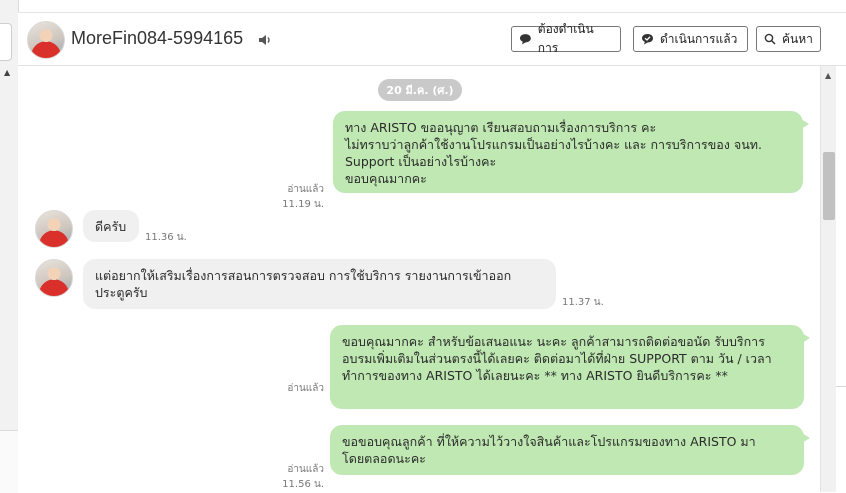  Describe the element at coordinates (9, 461) in the screenshot. I see `left-panel-footer` at that location.